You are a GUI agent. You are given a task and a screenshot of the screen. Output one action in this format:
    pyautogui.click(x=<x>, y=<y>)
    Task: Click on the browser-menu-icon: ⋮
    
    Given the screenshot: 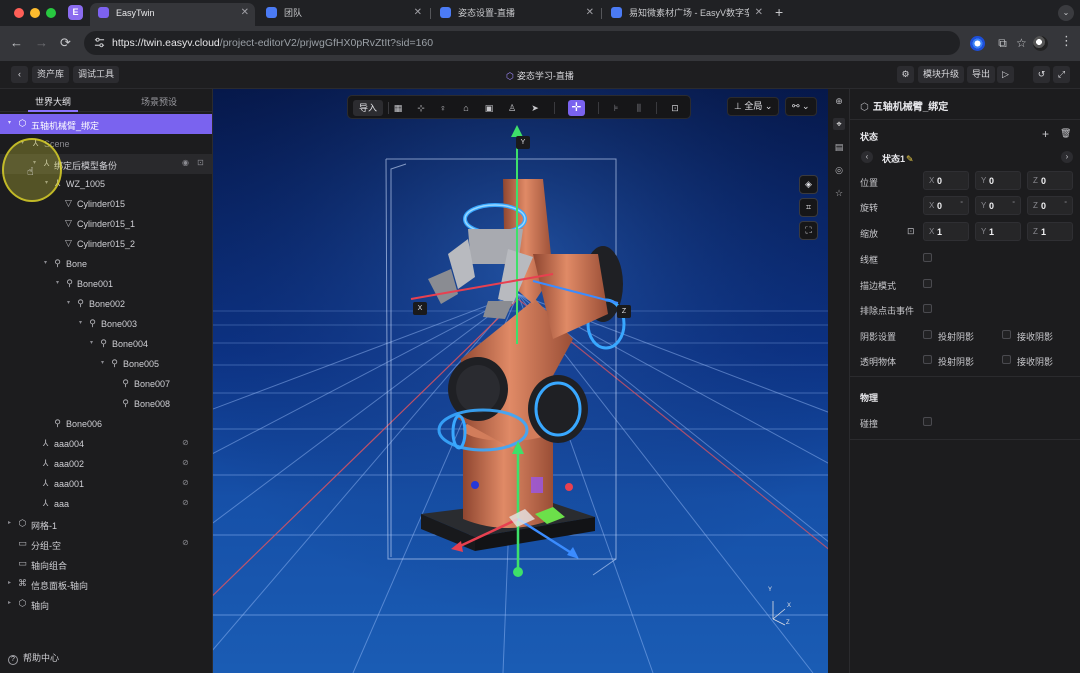 What is the action you would take?
    pyautogui.click(x=1066, y=41)
    